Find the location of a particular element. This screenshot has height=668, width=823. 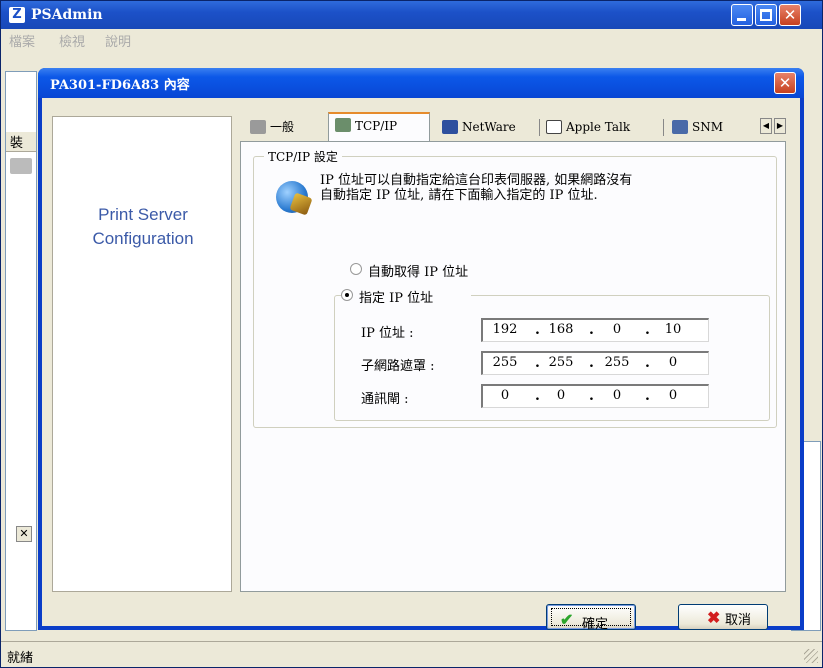

tab-snmp: SNM is located at coordinates (713, 128).